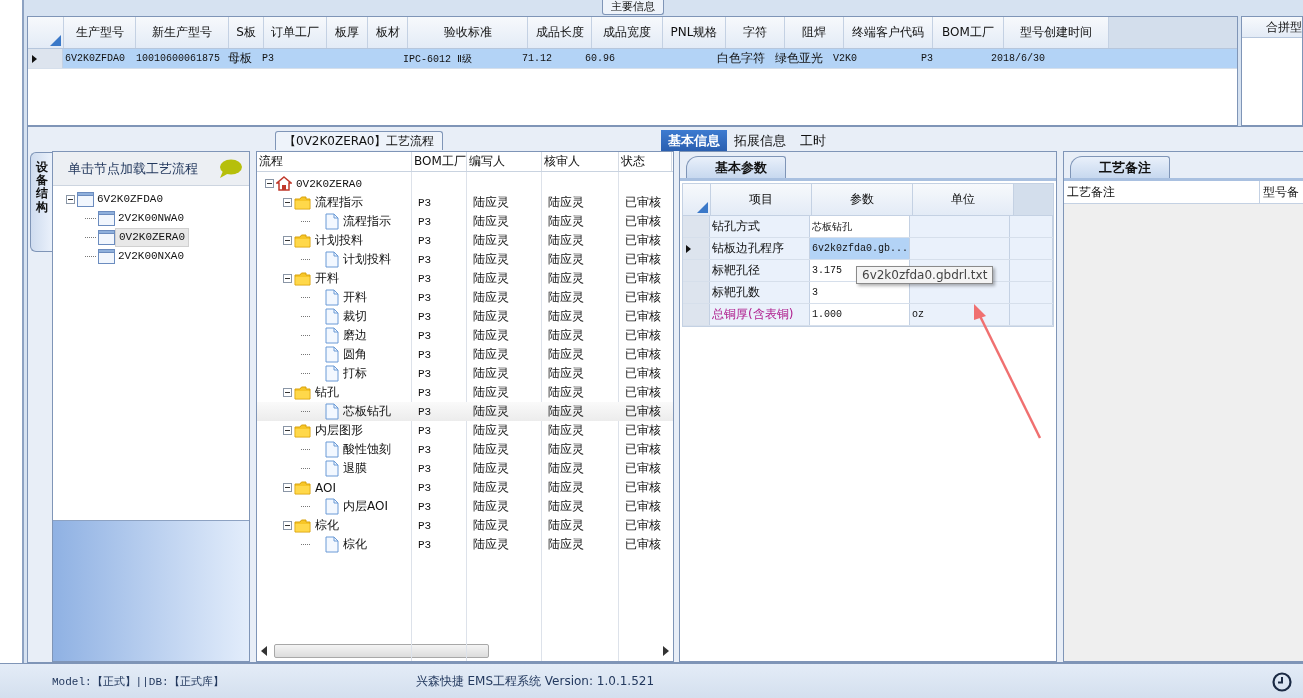  I want to click on process-row: 圆角 P3 陆应灵 陆应灵 已审核, so click(465, 354).